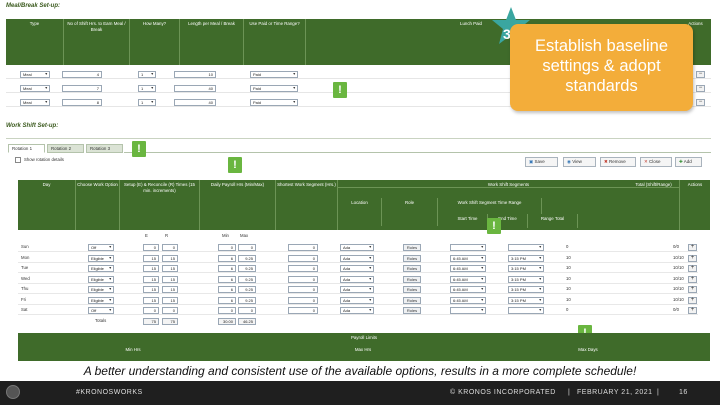 This screenshot has height=405, width=720. What do you see at coordinates (688, 162) in the screenshot?
I see `add-button: ✚ Add` at bounding box center [688, 162].